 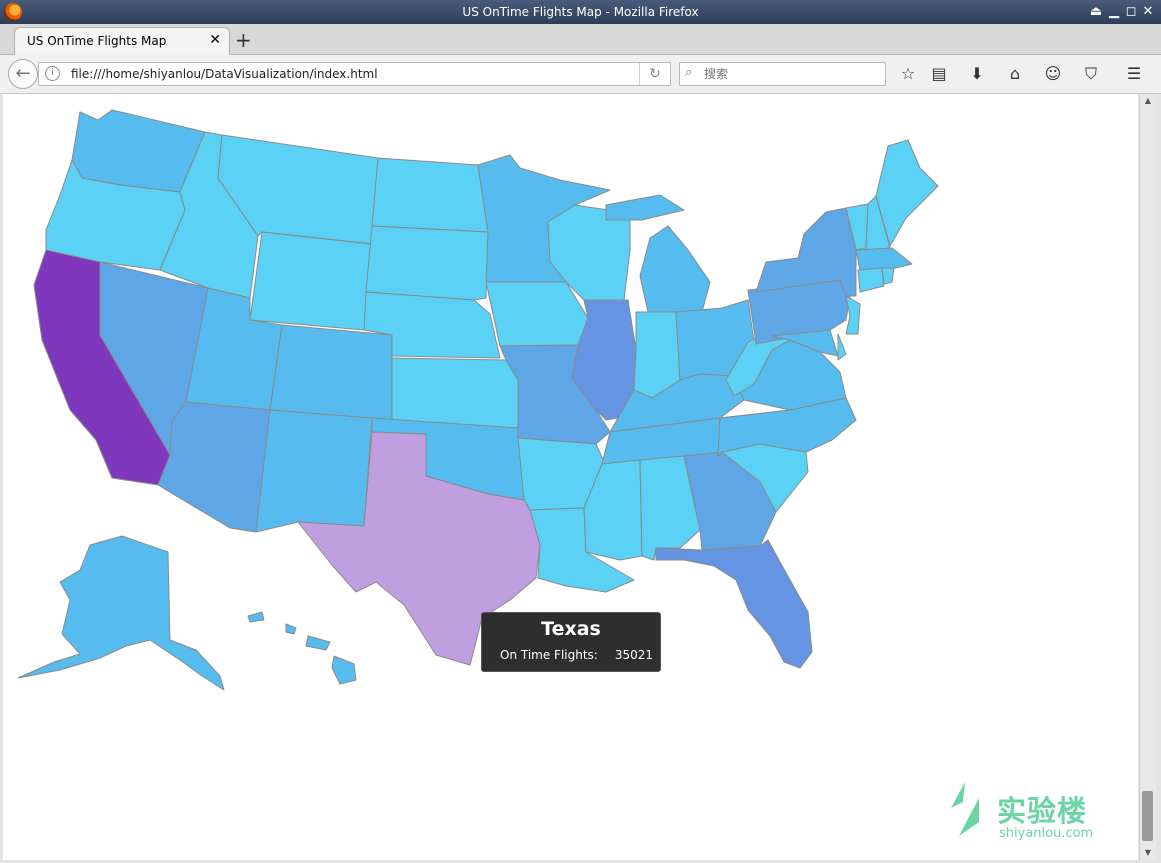 I want to click on search-bar: ⌕, so click(x=782, y=74).